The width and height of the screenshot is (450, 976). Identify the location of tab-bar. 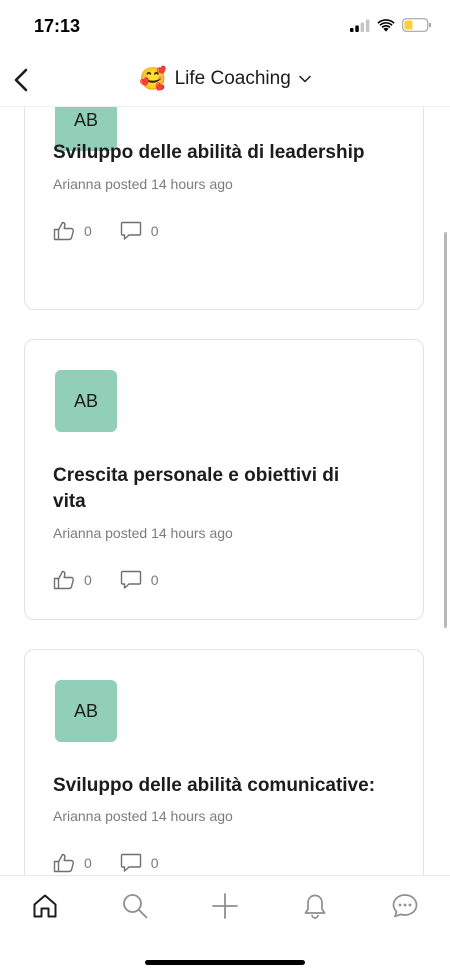
(225, 925).